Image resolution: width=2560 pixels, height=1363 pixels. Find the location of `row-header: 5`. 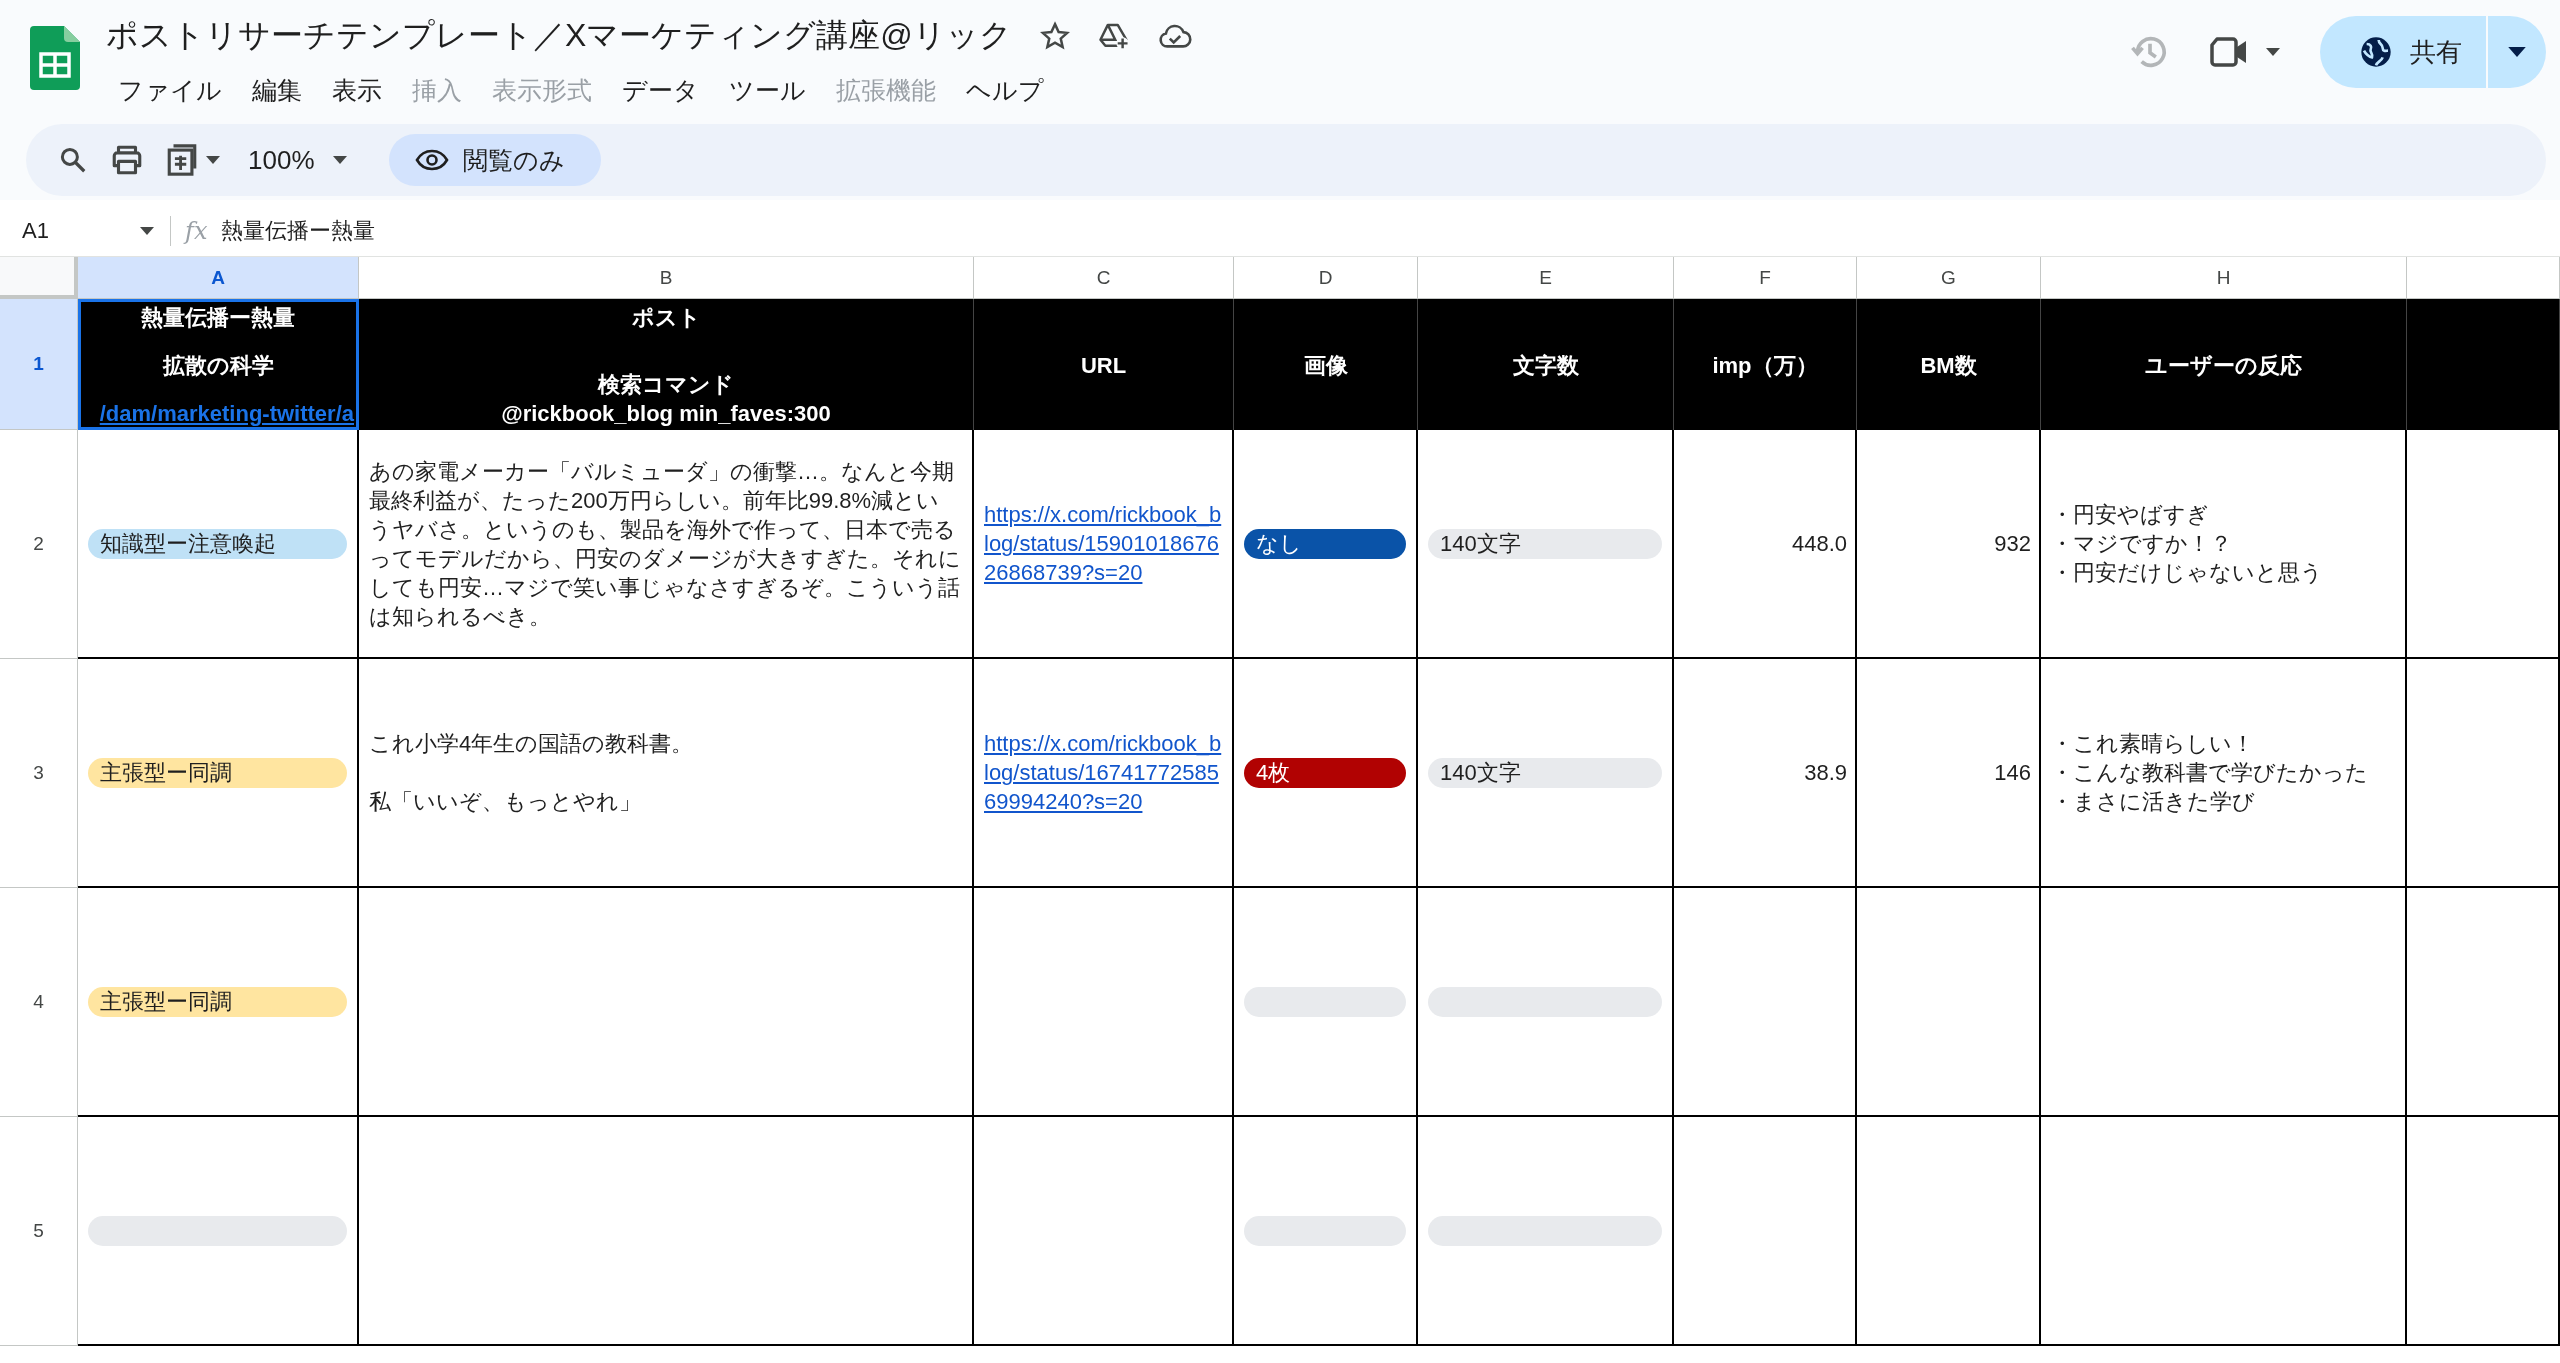

row-header: 5 is located at coordinates (39, 1231).